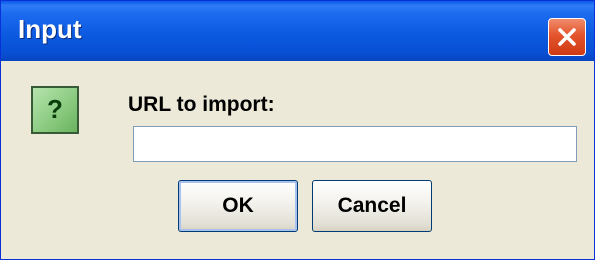 Image resolution: width=595 pixels, height=260 pixels. I want to click on prompt-label: URL to import:, so click(201, 104).